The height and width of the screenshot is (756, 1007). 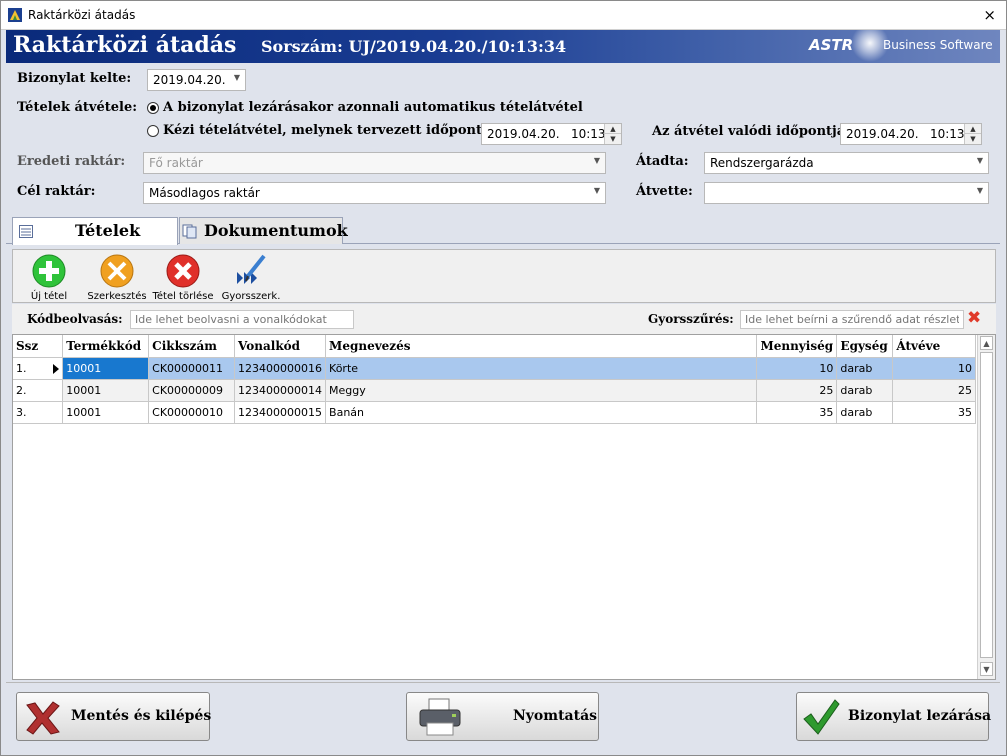 I want to click on cell-megnevezes: Meggy, so click(x=541, y=390).